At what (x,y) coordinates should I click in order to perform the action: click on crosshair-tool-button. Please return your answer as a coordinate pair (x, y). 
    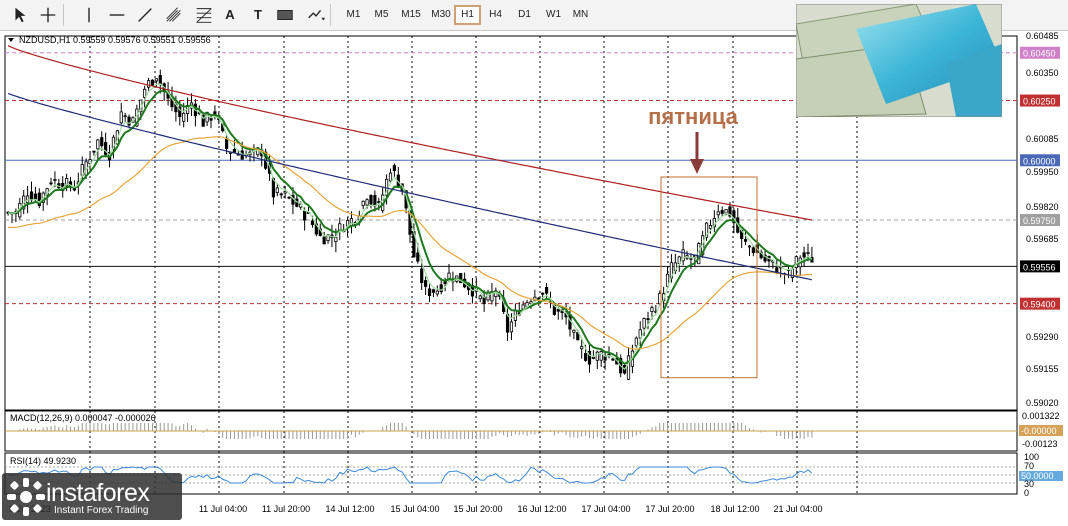
    Looking at the image, I should click on (48, 15).